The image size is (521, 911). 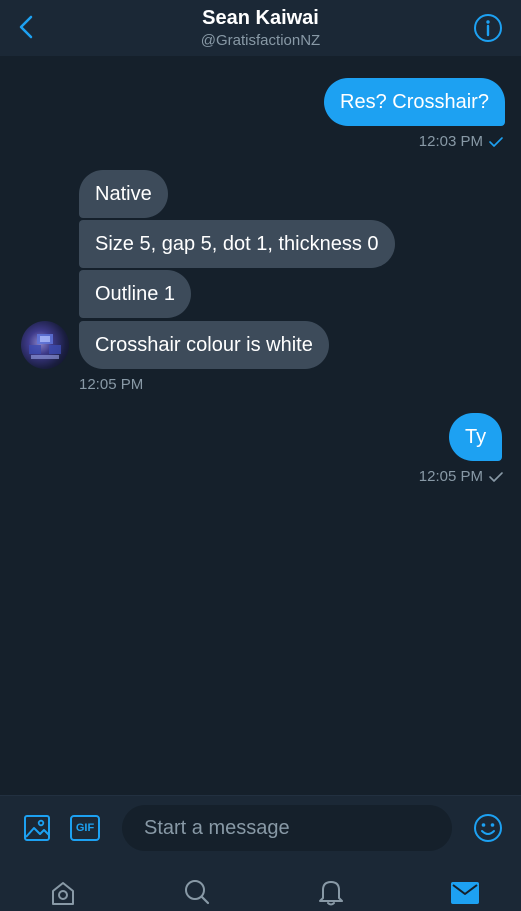 I want to click on conversation-title: Sean Kaiwai, so click(x=260, y=18).